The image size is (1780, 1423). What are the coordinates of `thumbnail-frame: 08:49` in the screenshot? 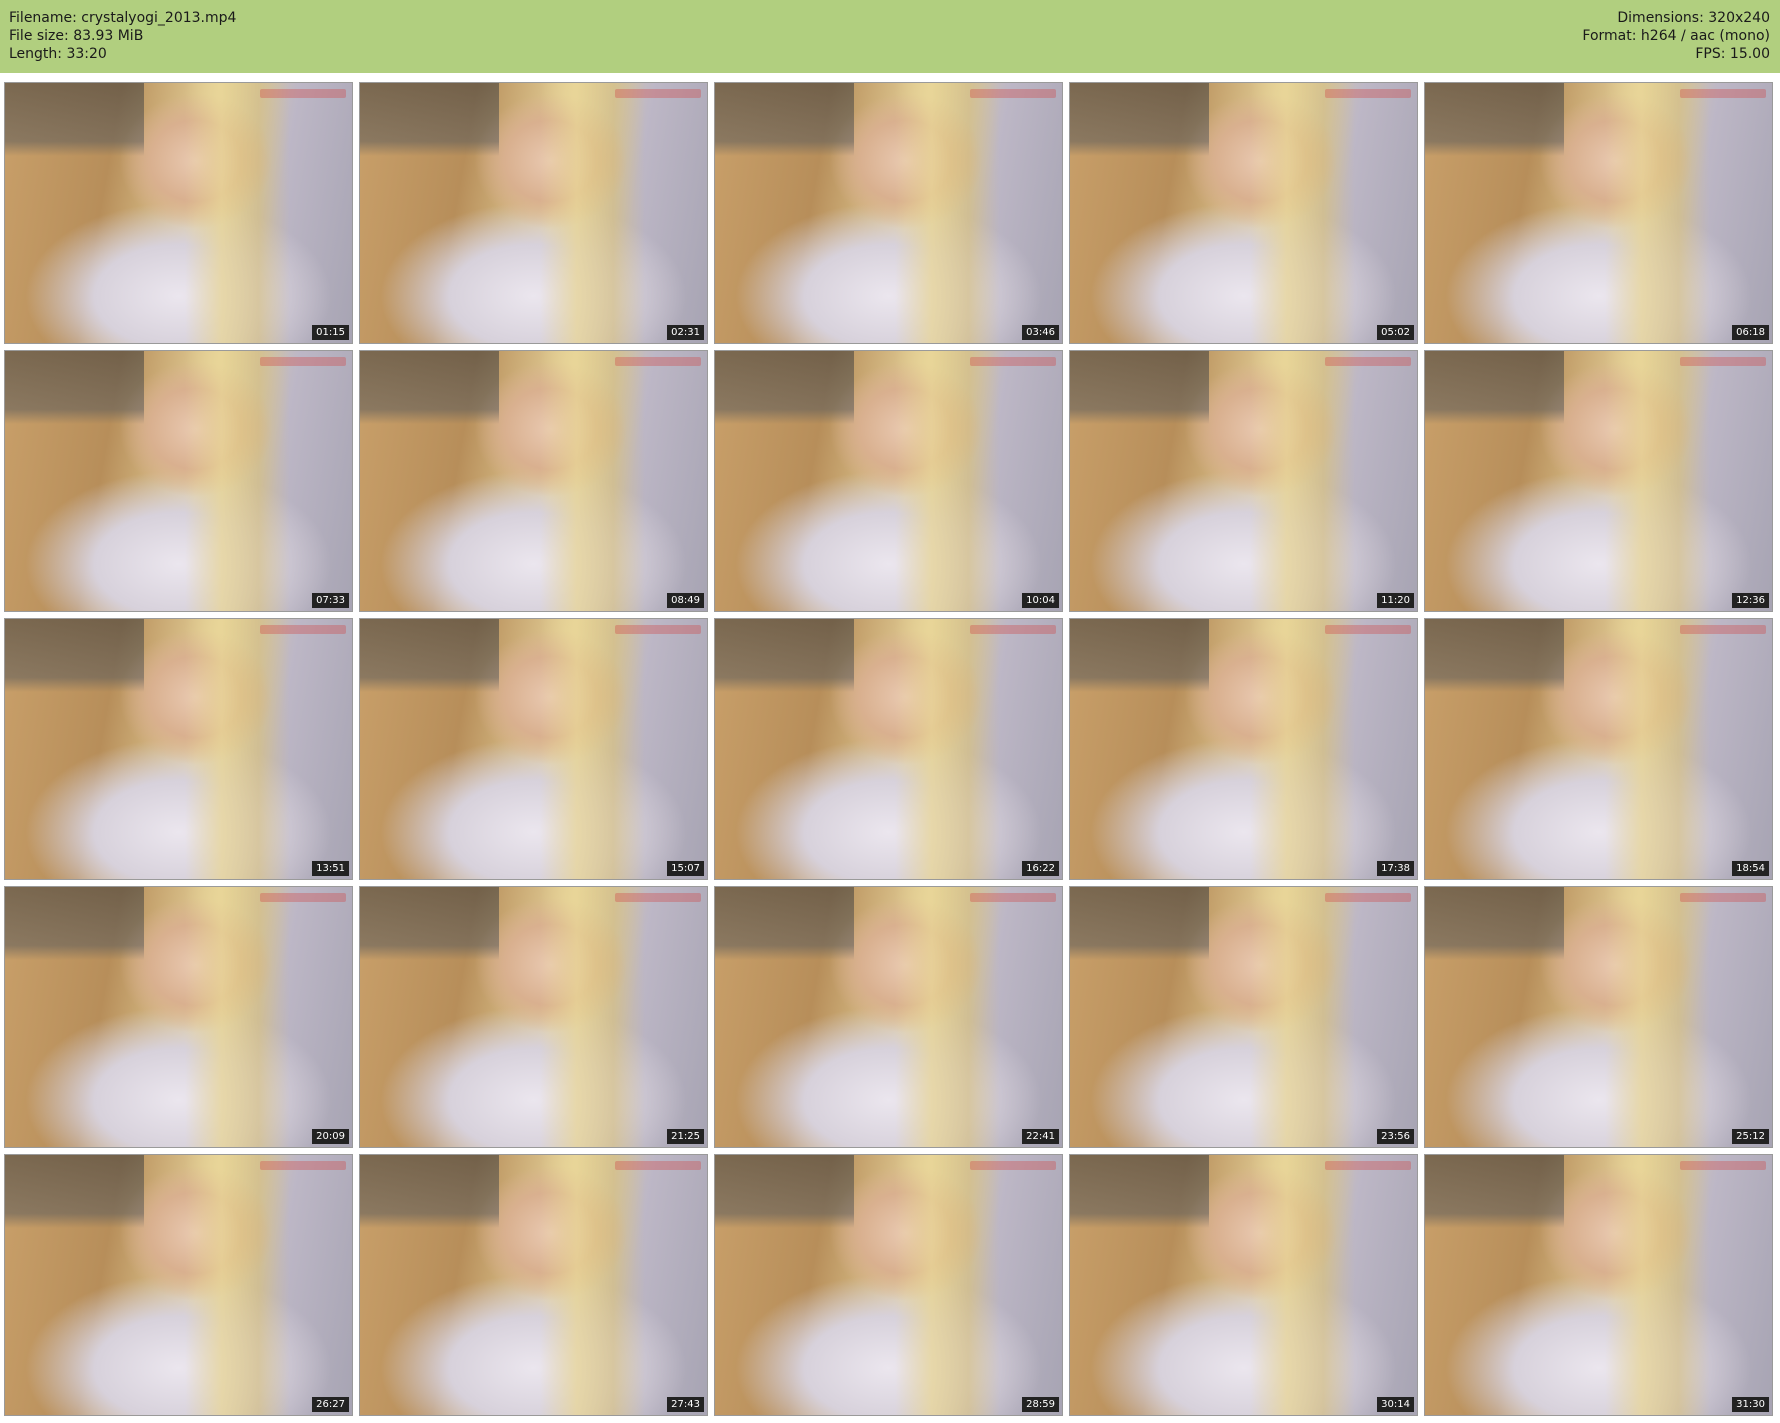 It's located at (533, 481).